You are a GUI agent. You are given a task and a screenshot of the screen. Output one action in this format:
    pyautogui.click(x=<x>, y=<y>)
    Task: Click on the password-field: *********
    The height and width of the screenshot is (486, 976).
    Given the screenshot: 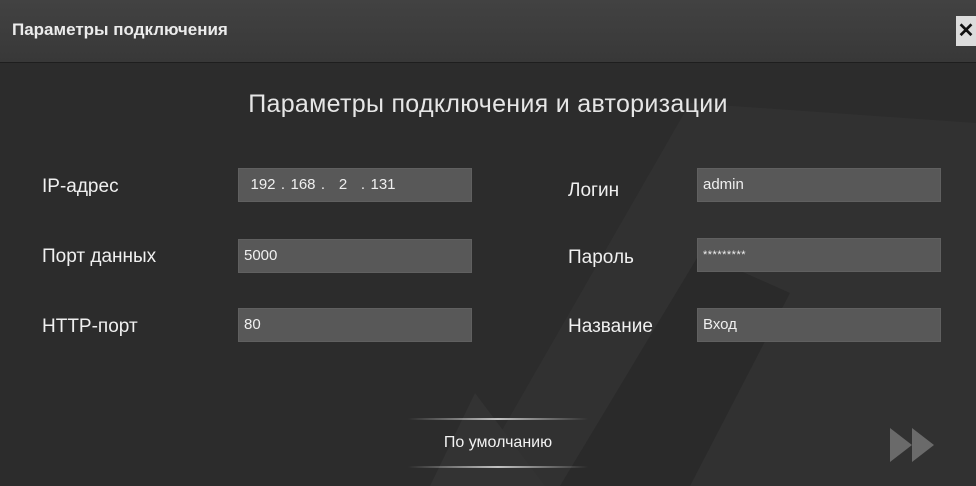 What is the action you would take?
    pyautogui.click(x=819, y=255)
    